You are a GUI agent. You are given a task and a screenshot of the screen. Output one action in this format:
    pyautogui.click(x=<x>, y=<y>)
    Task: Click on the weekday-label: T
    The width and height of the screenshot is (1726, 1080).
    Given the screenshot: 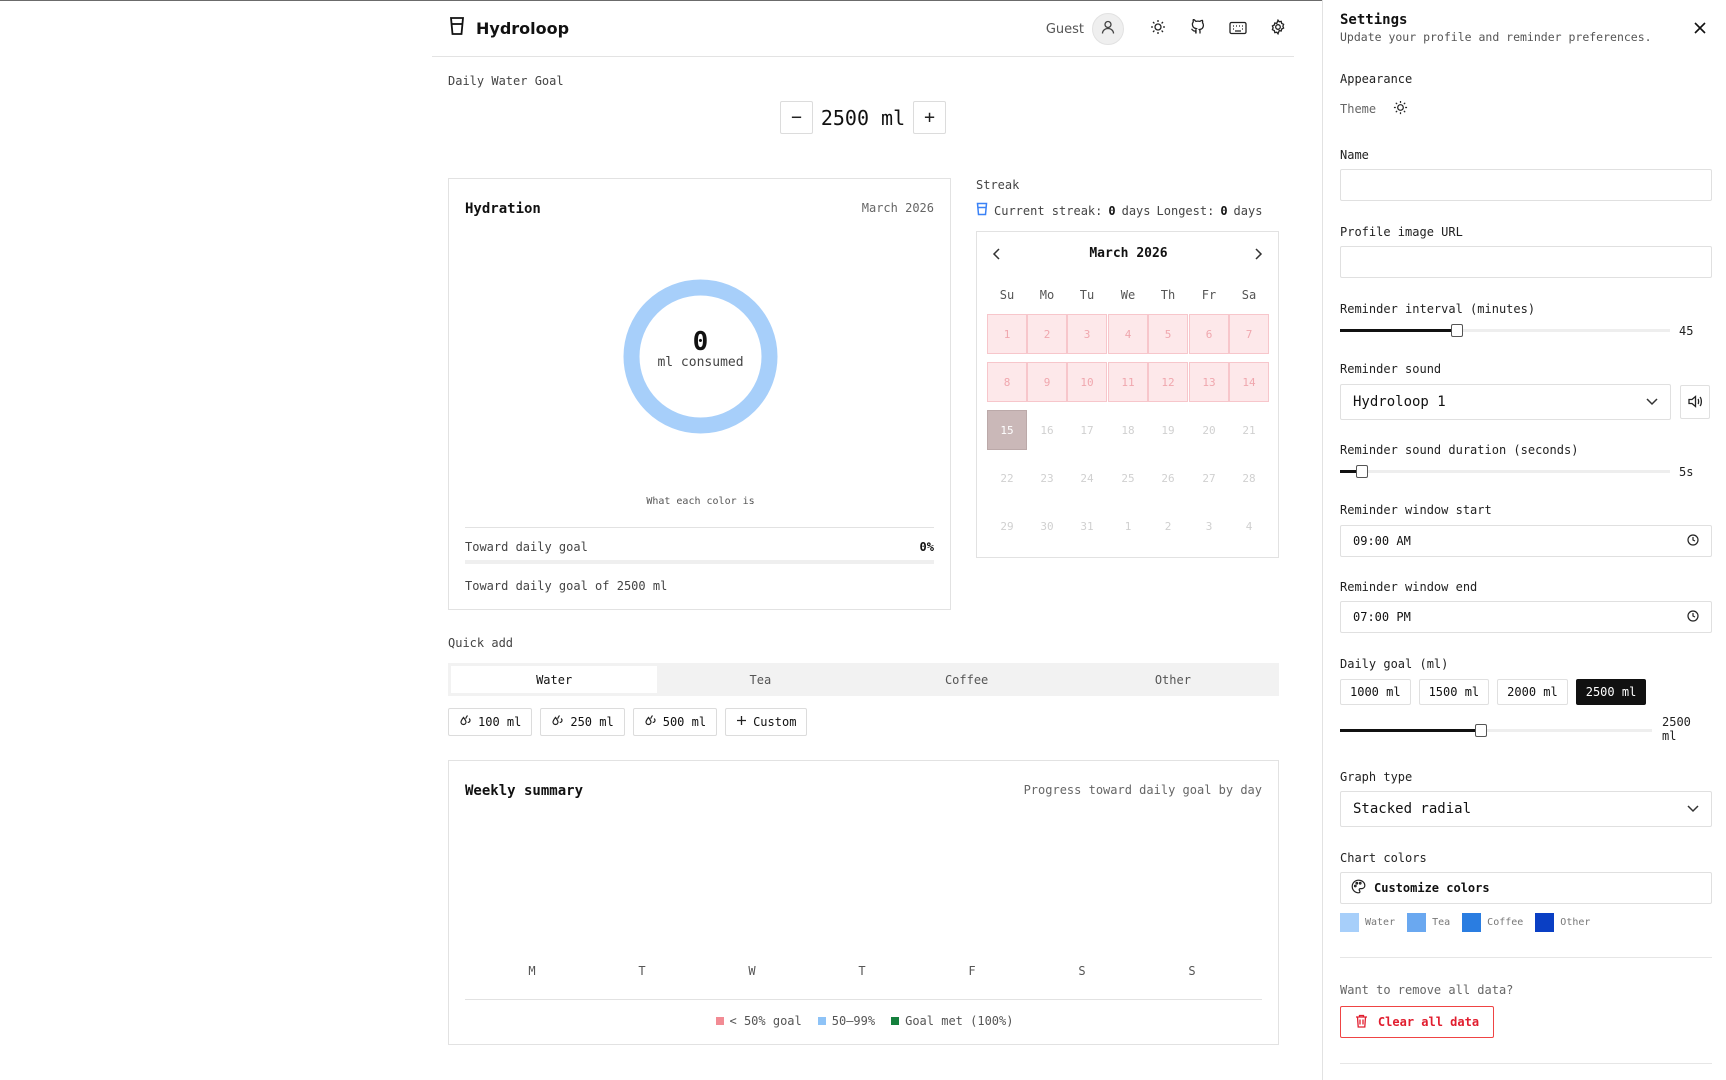 What is the action you would take?
    pyautogui.click(x=862, y=971)
    